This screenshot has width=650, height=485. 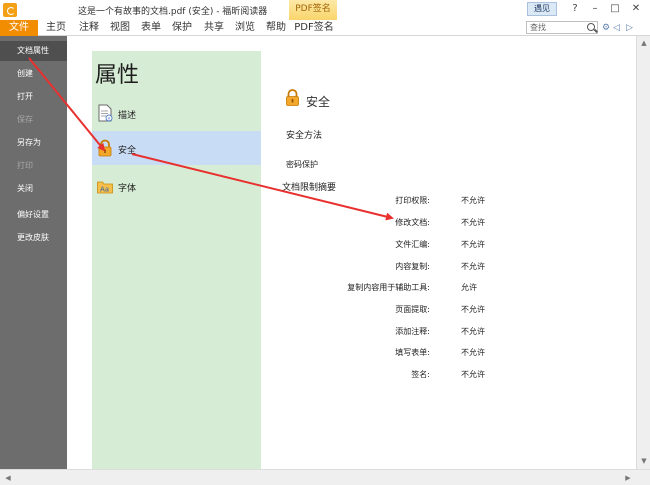 I want to click on close-button: ✕, so click(x=636, y=9).